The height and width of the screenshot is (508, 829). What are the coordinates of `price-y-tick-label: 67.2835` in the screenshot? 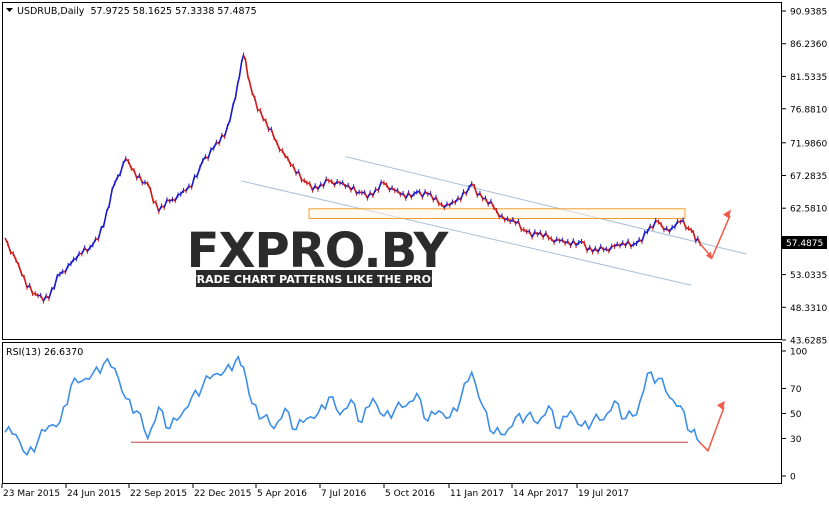 It's located at (808, 177).